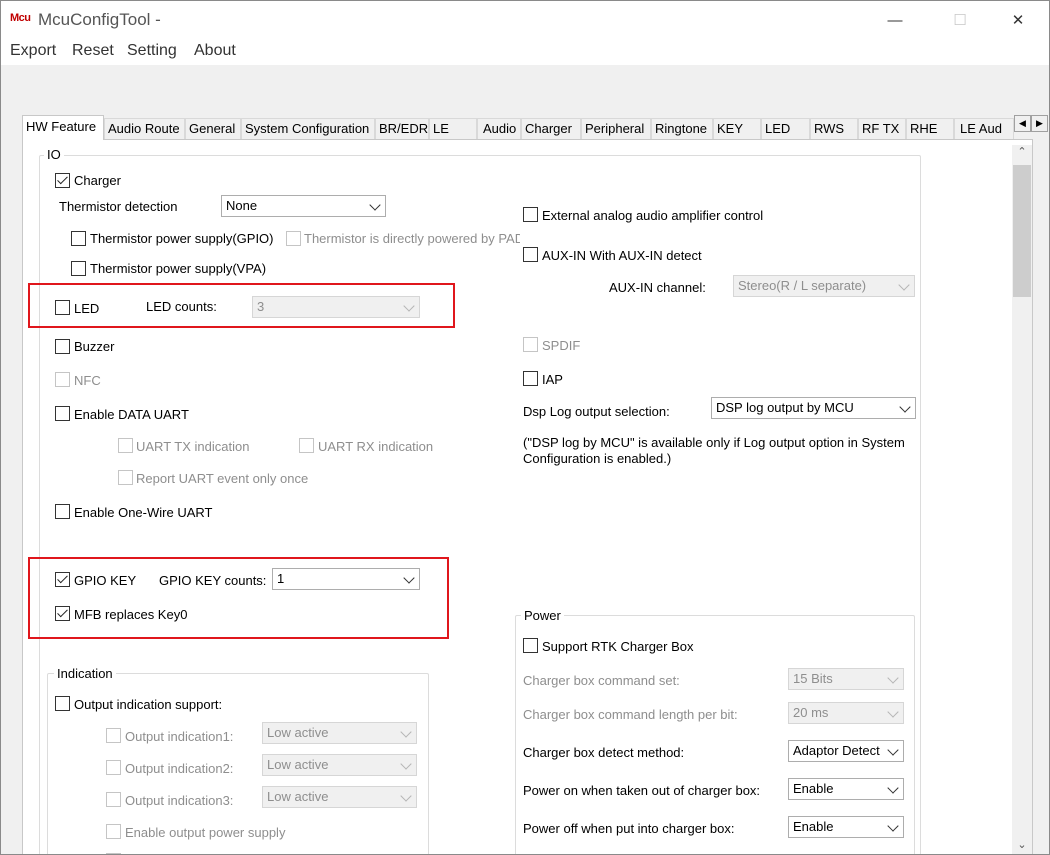  I want to click on spdif-label: SPDIF, so click(561, 345).